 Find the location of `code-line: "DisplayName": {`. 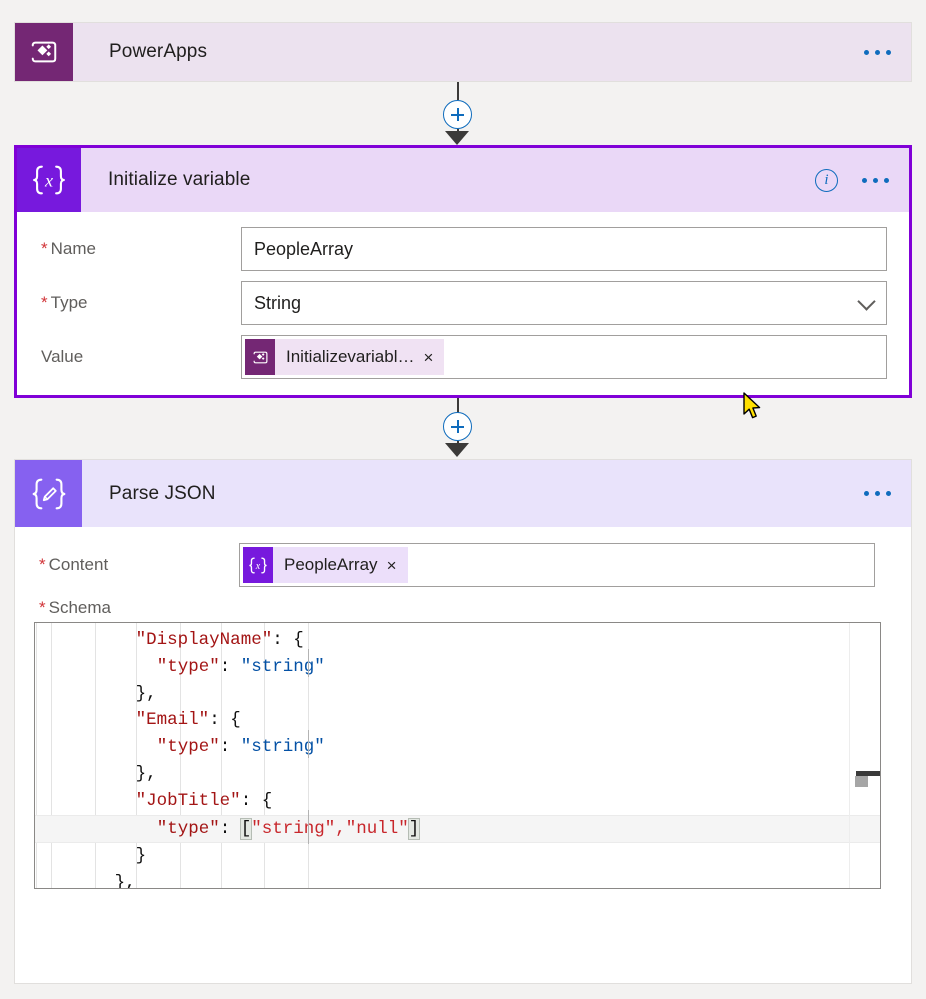

code-line: "DisplayName": { is located at coordinates (457, 640).